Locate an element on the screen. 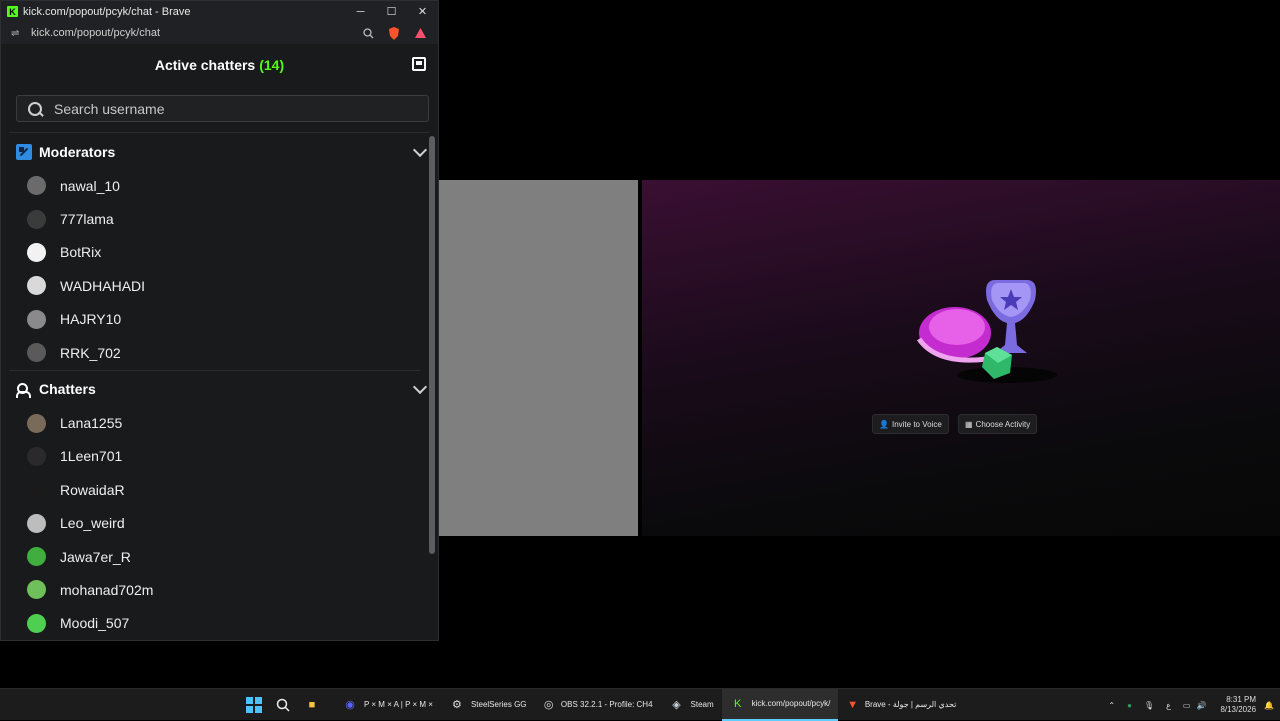 This screenshot has height=721, width=1280. url-text: kick.com/popout/pcyk/chat is located at coordinates (195, 33).